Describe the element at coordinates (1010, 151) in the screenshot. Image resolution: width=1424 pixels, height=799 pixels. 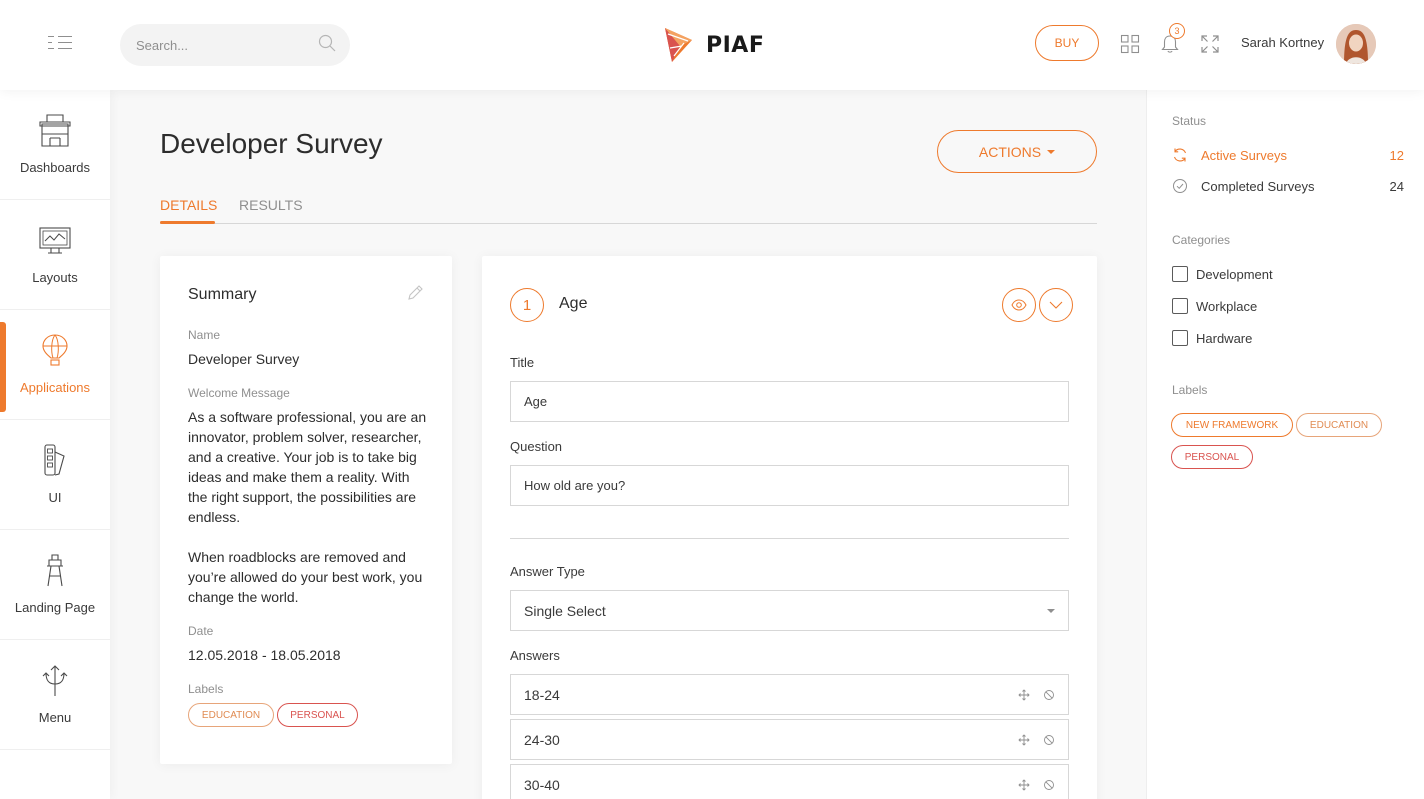
I see `actions-label: ACTIONS` at that location.